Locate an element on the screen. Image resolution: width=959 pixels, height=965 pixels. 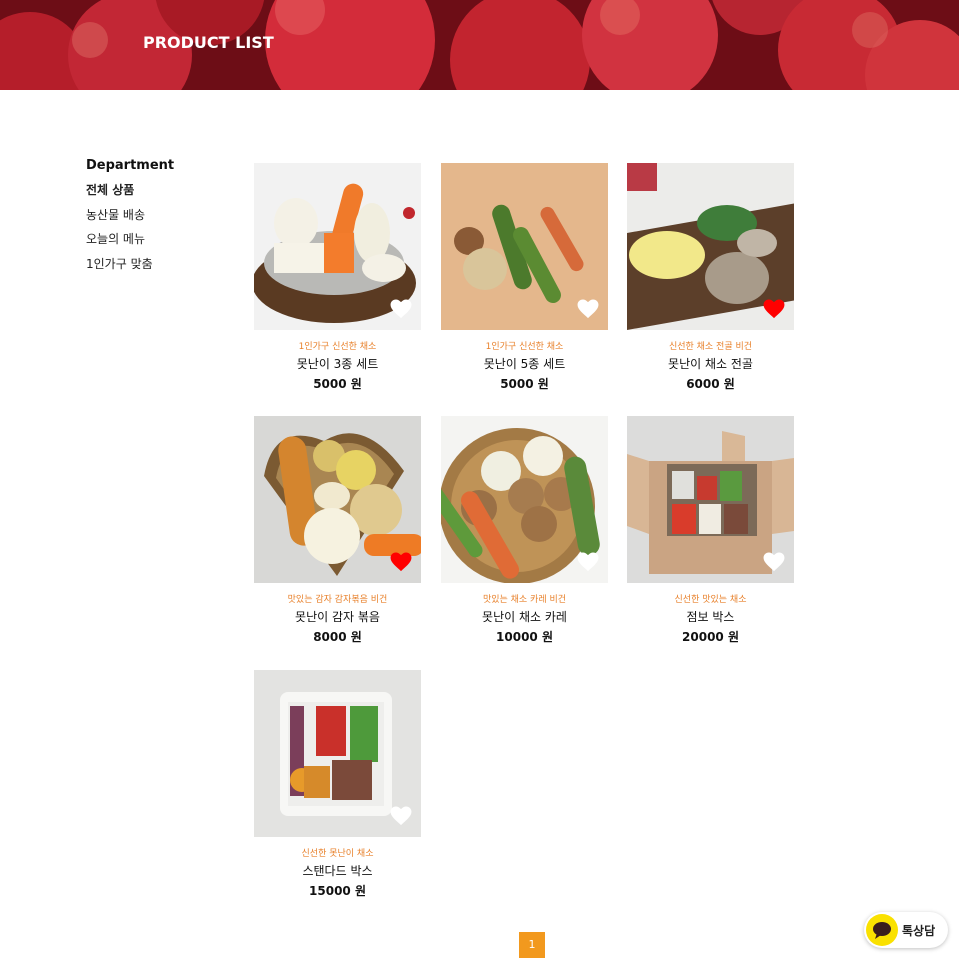
sidebar-item-single-household: 1인가구 맞춤 is located at coordinates (161, 264).